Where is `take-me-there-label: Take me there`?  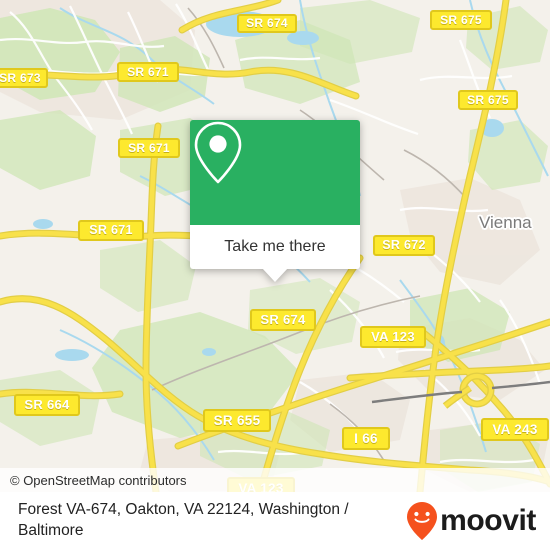 take-me-there-label: Take me there is located at coordinates (275, 246).